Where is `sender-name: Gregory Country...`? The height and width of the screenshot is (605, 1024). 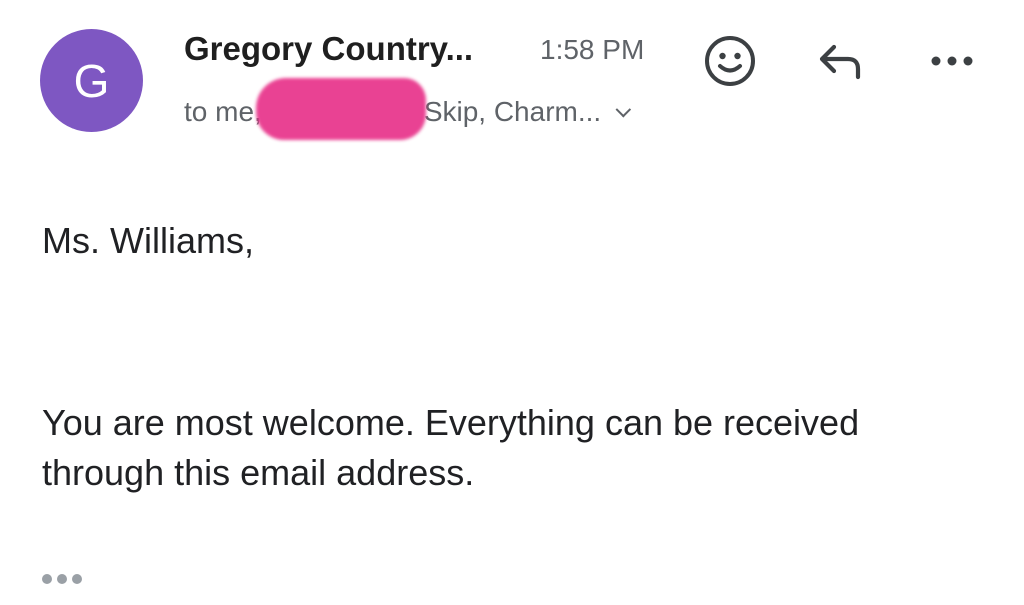 sender-name: Gregory Country... is located at coordinates (328, 49).